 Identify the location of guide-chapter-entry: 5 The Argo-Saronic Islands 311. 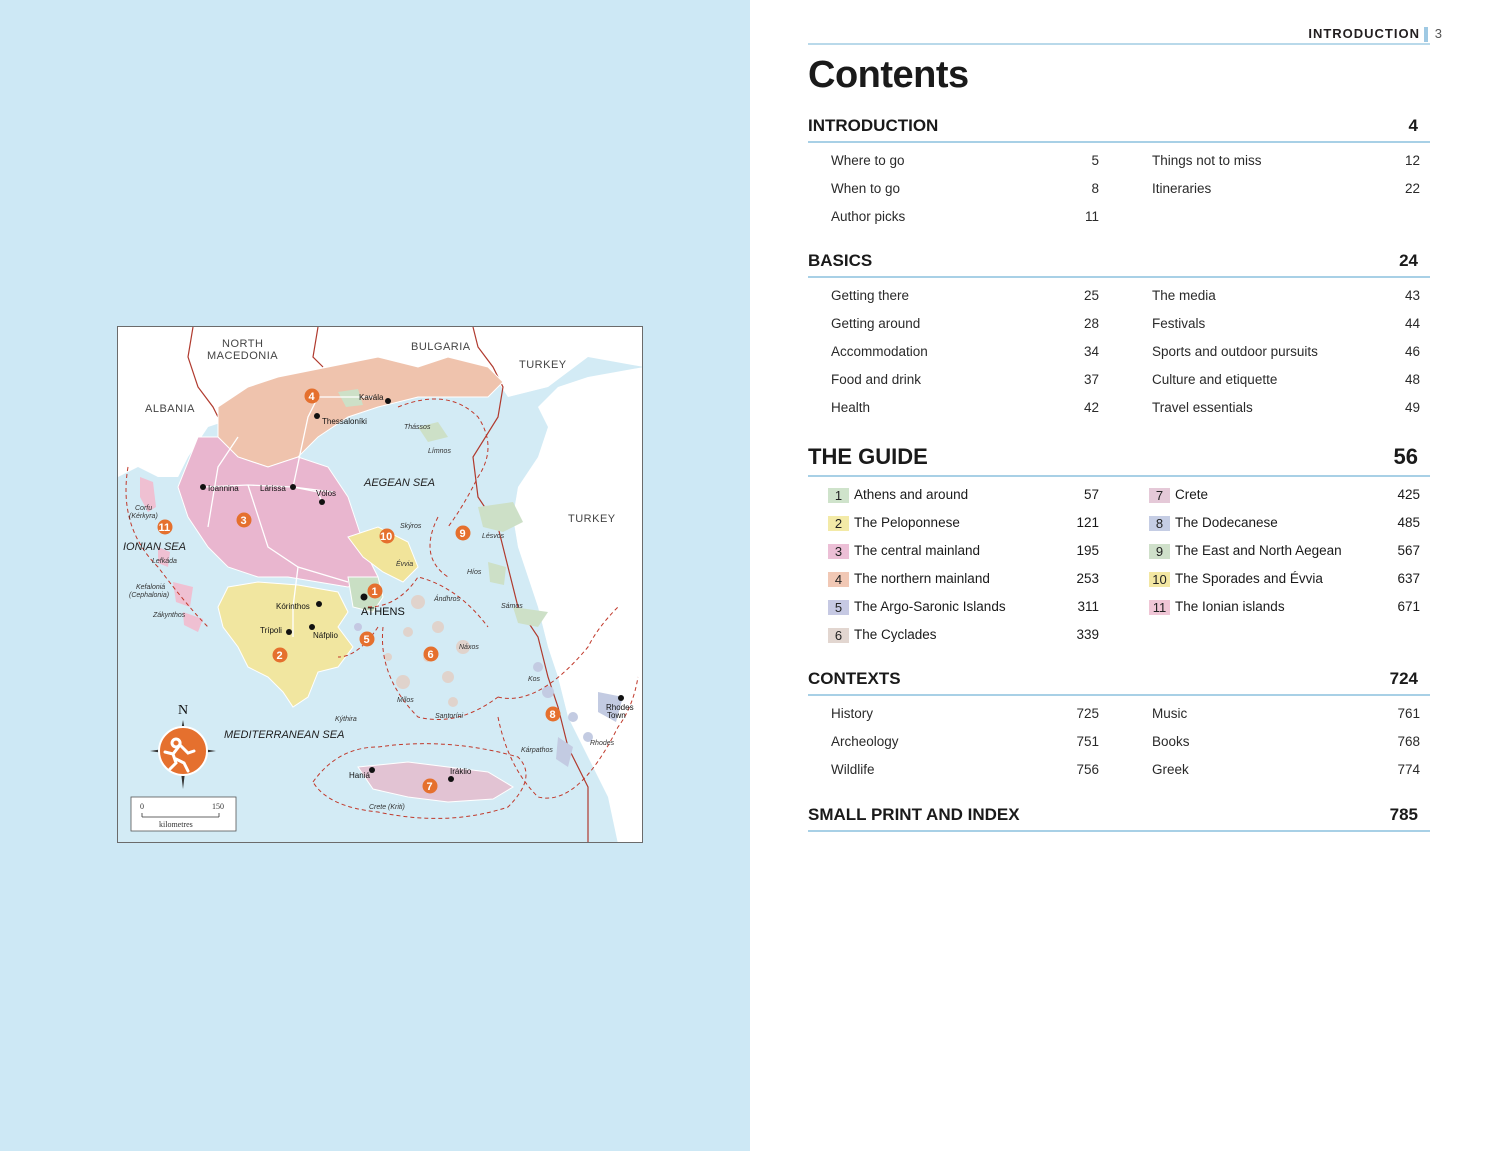
(963, 607).